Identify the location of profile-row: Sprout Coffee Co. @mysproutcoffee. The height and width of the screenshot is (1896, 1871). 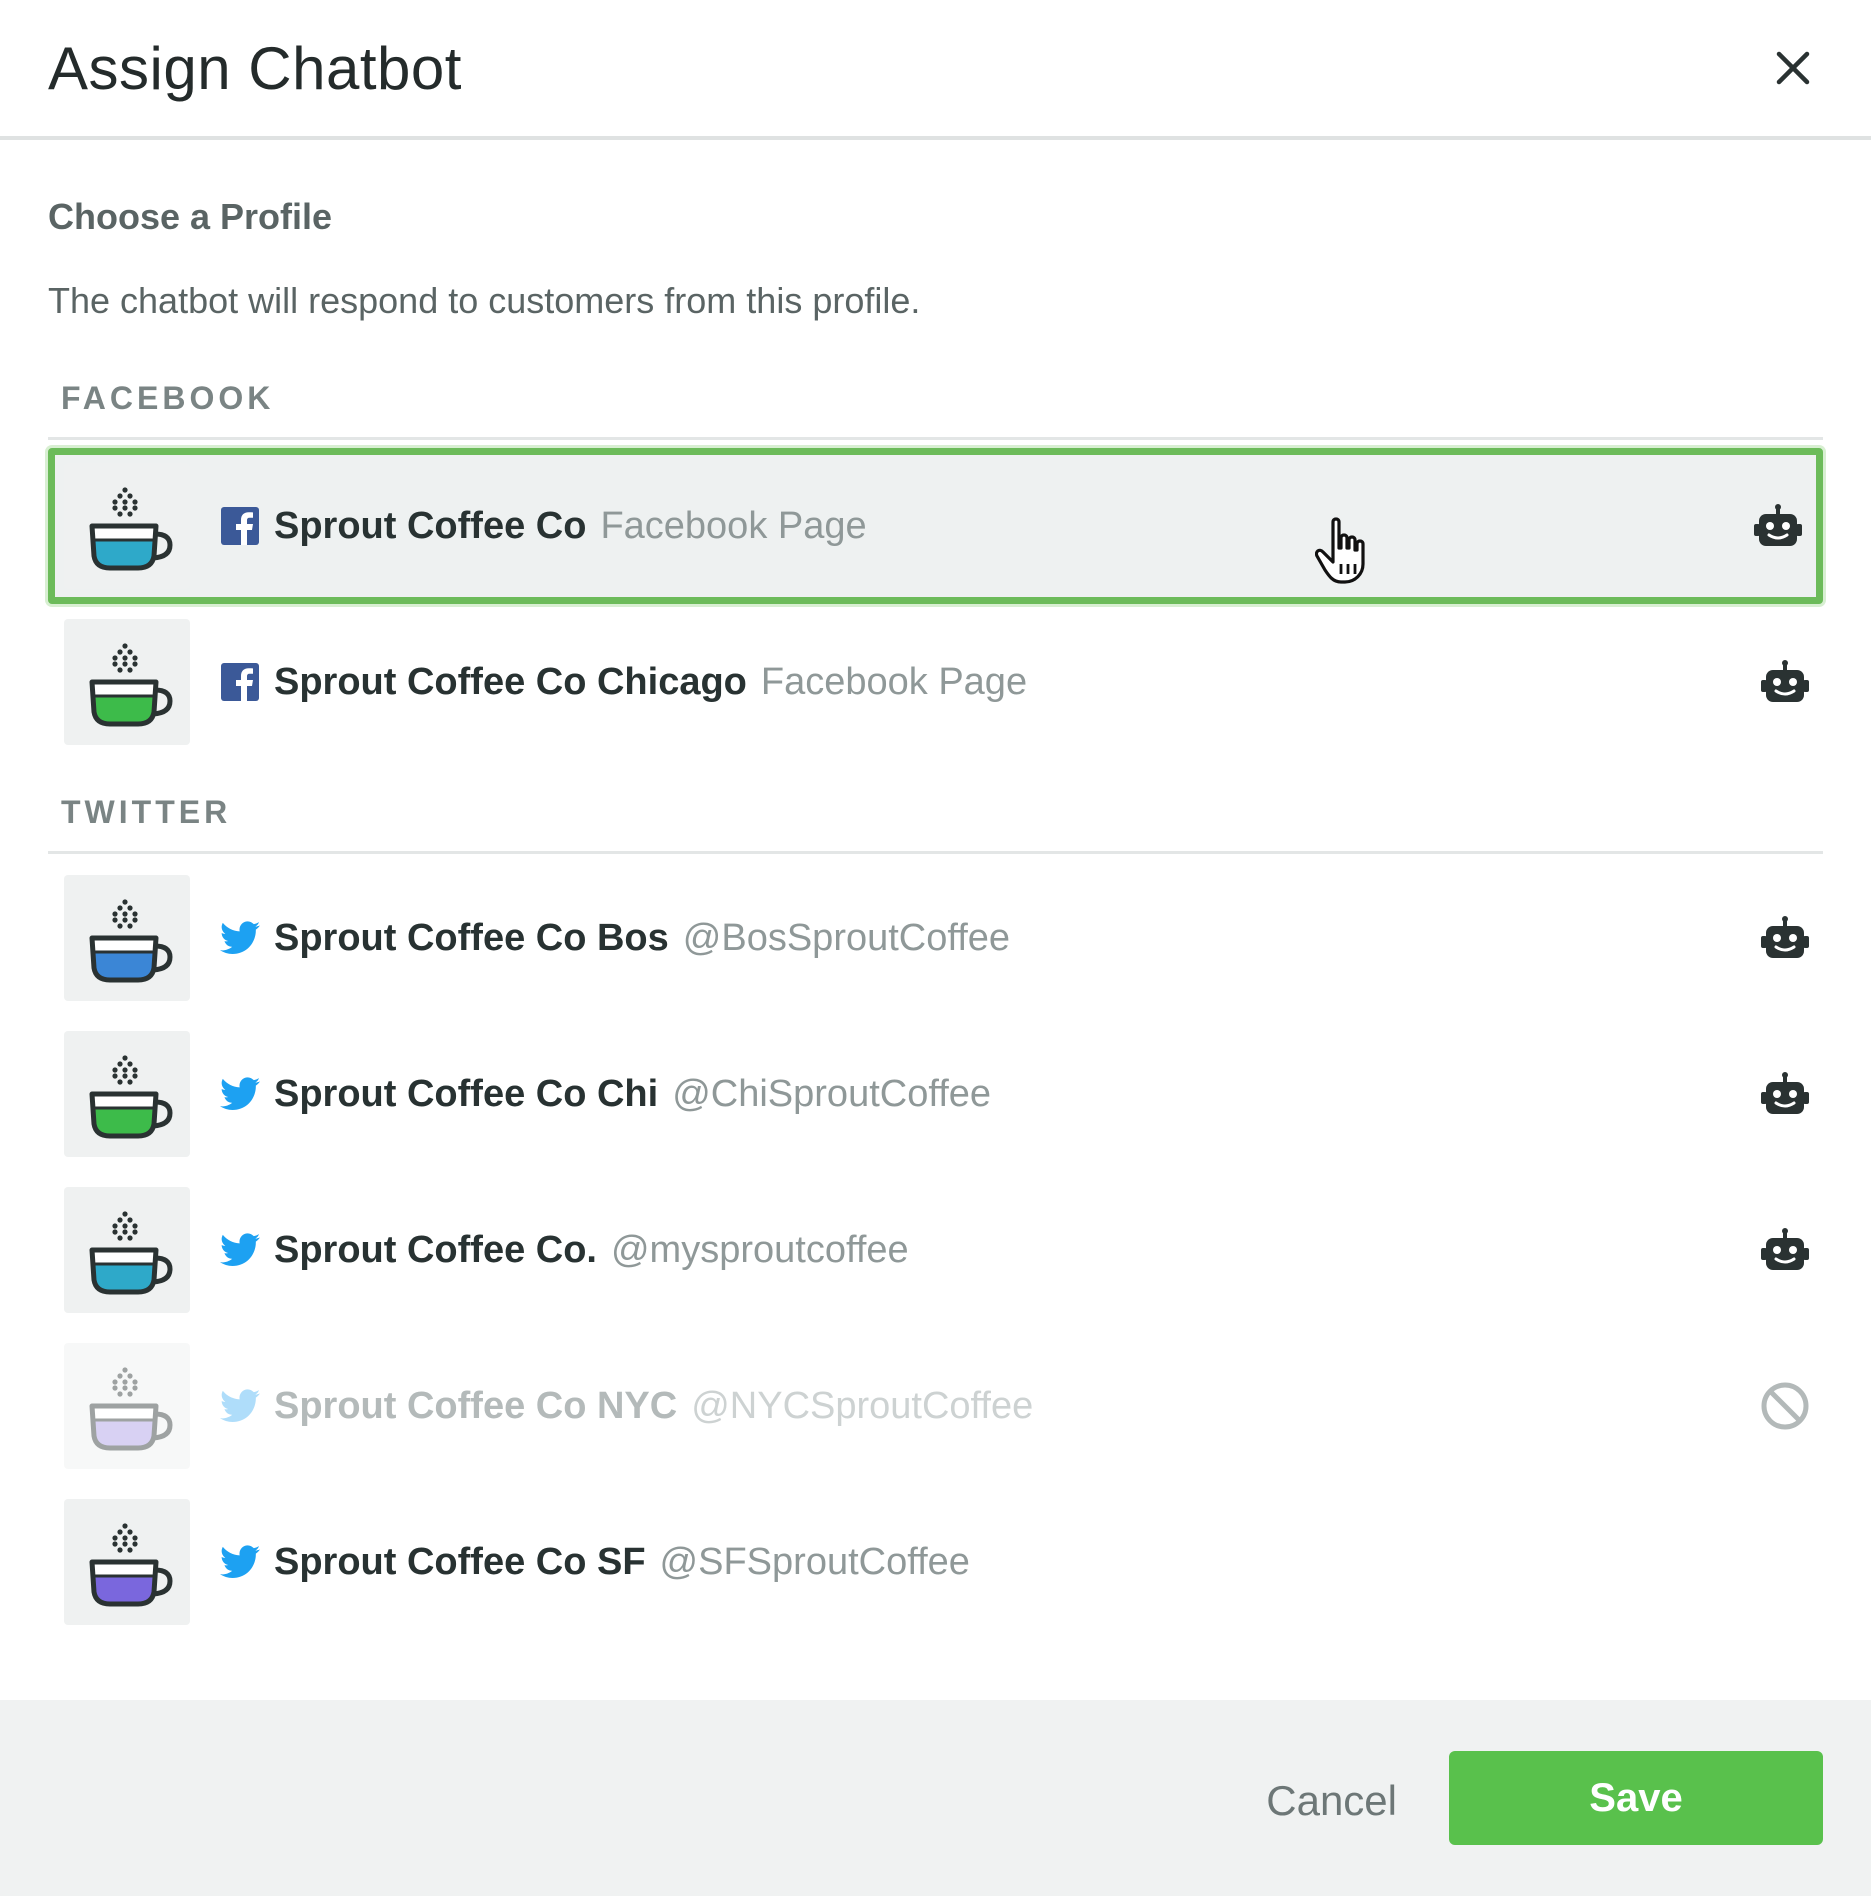
(935, 1250).